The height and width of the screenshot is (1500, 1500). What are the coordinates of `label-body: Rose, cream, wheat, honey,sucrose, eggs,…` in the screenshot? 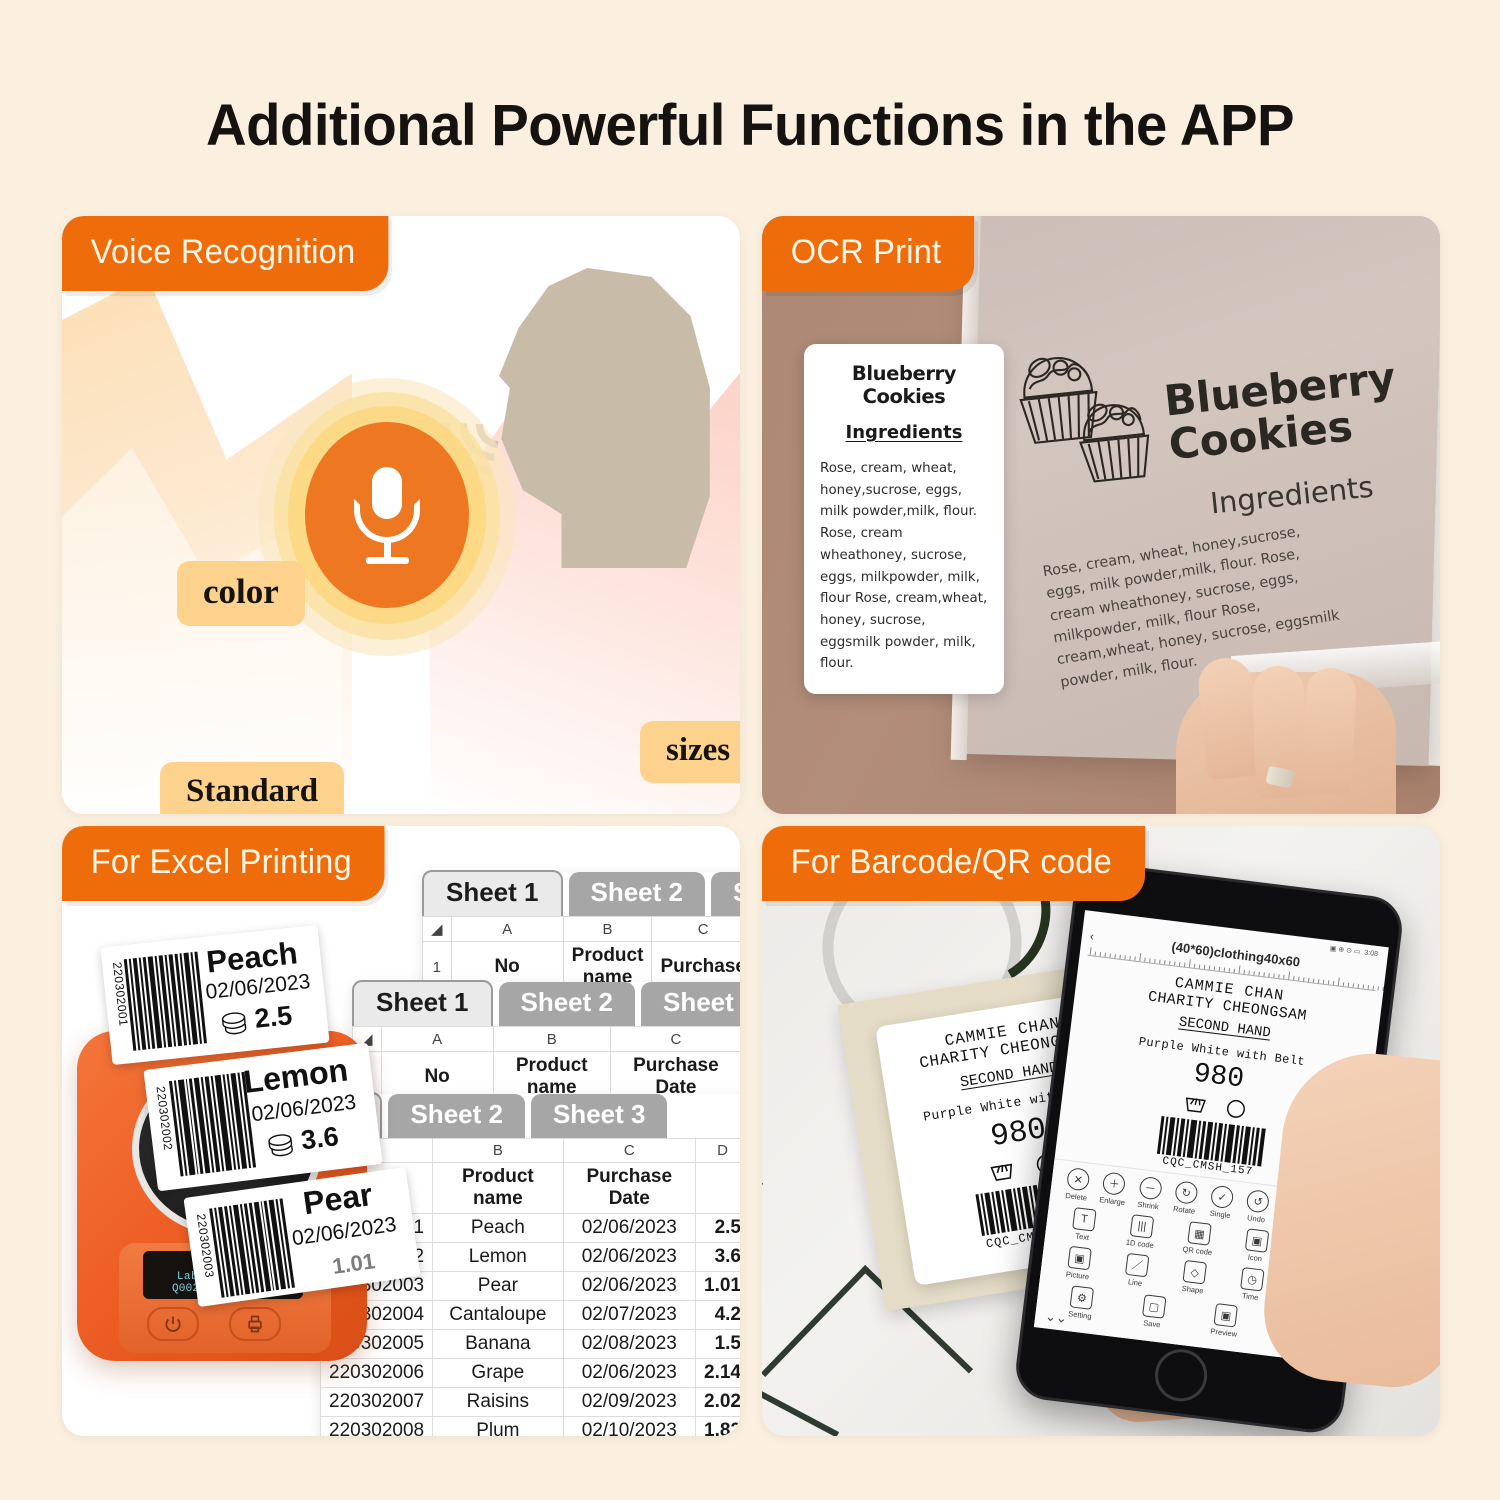 It's located at (904, 566).